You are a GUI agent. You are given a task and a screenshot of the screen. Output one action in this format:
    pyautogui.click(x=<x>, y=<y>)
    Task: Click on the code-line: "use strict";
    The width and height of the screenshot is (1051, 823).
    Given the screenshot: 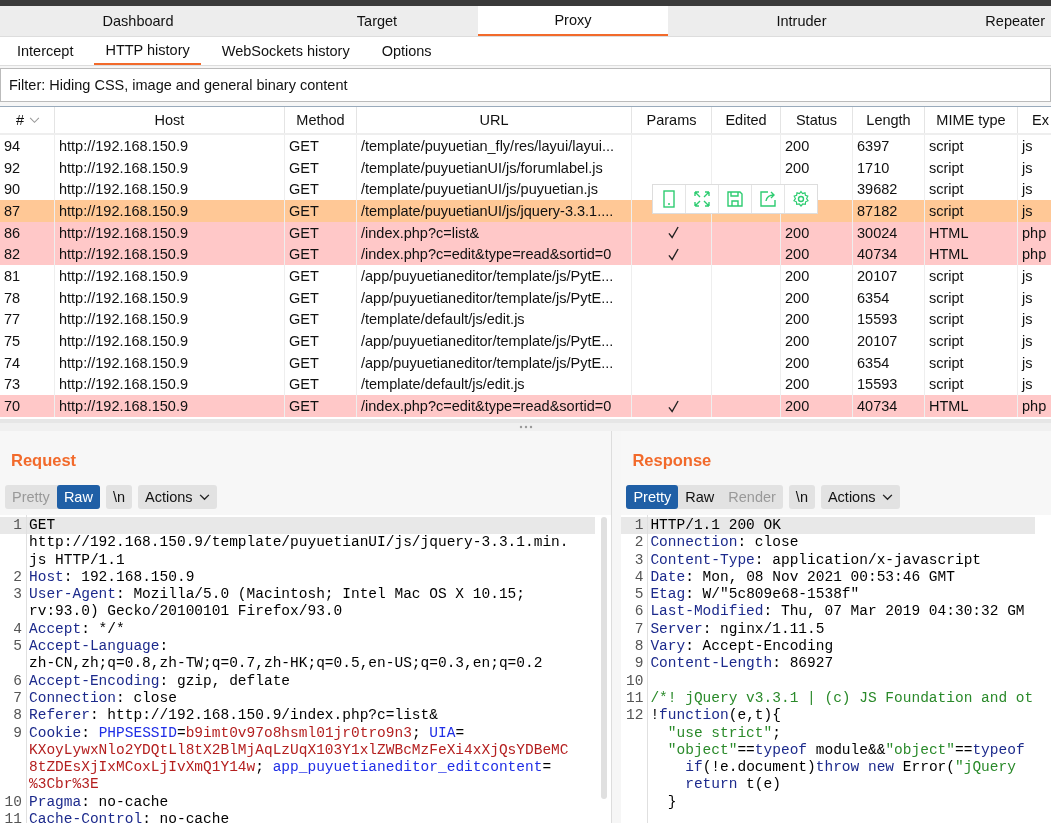 What is the action you would take?
    pyautogui.click(x=723, y=733)
    